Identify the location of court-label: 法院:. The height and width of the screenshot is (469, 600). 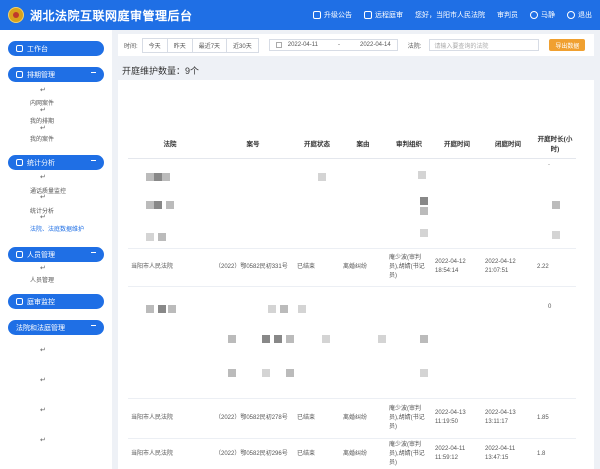
(414, 46).